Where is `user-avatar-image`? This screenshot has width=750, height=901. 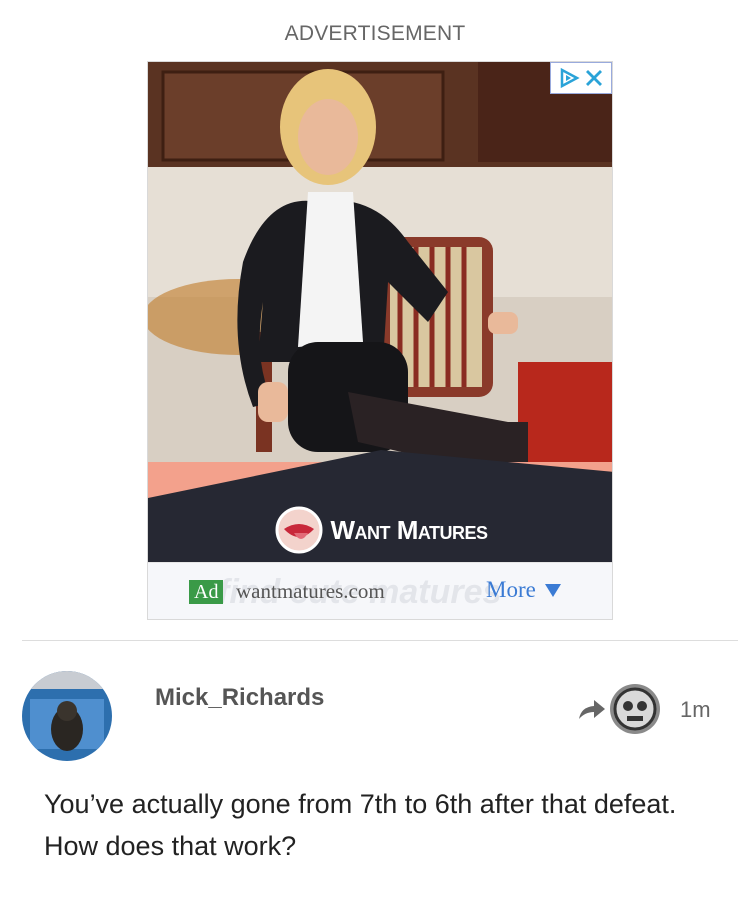 user-avatar-image is located at coordinates (67, 716).